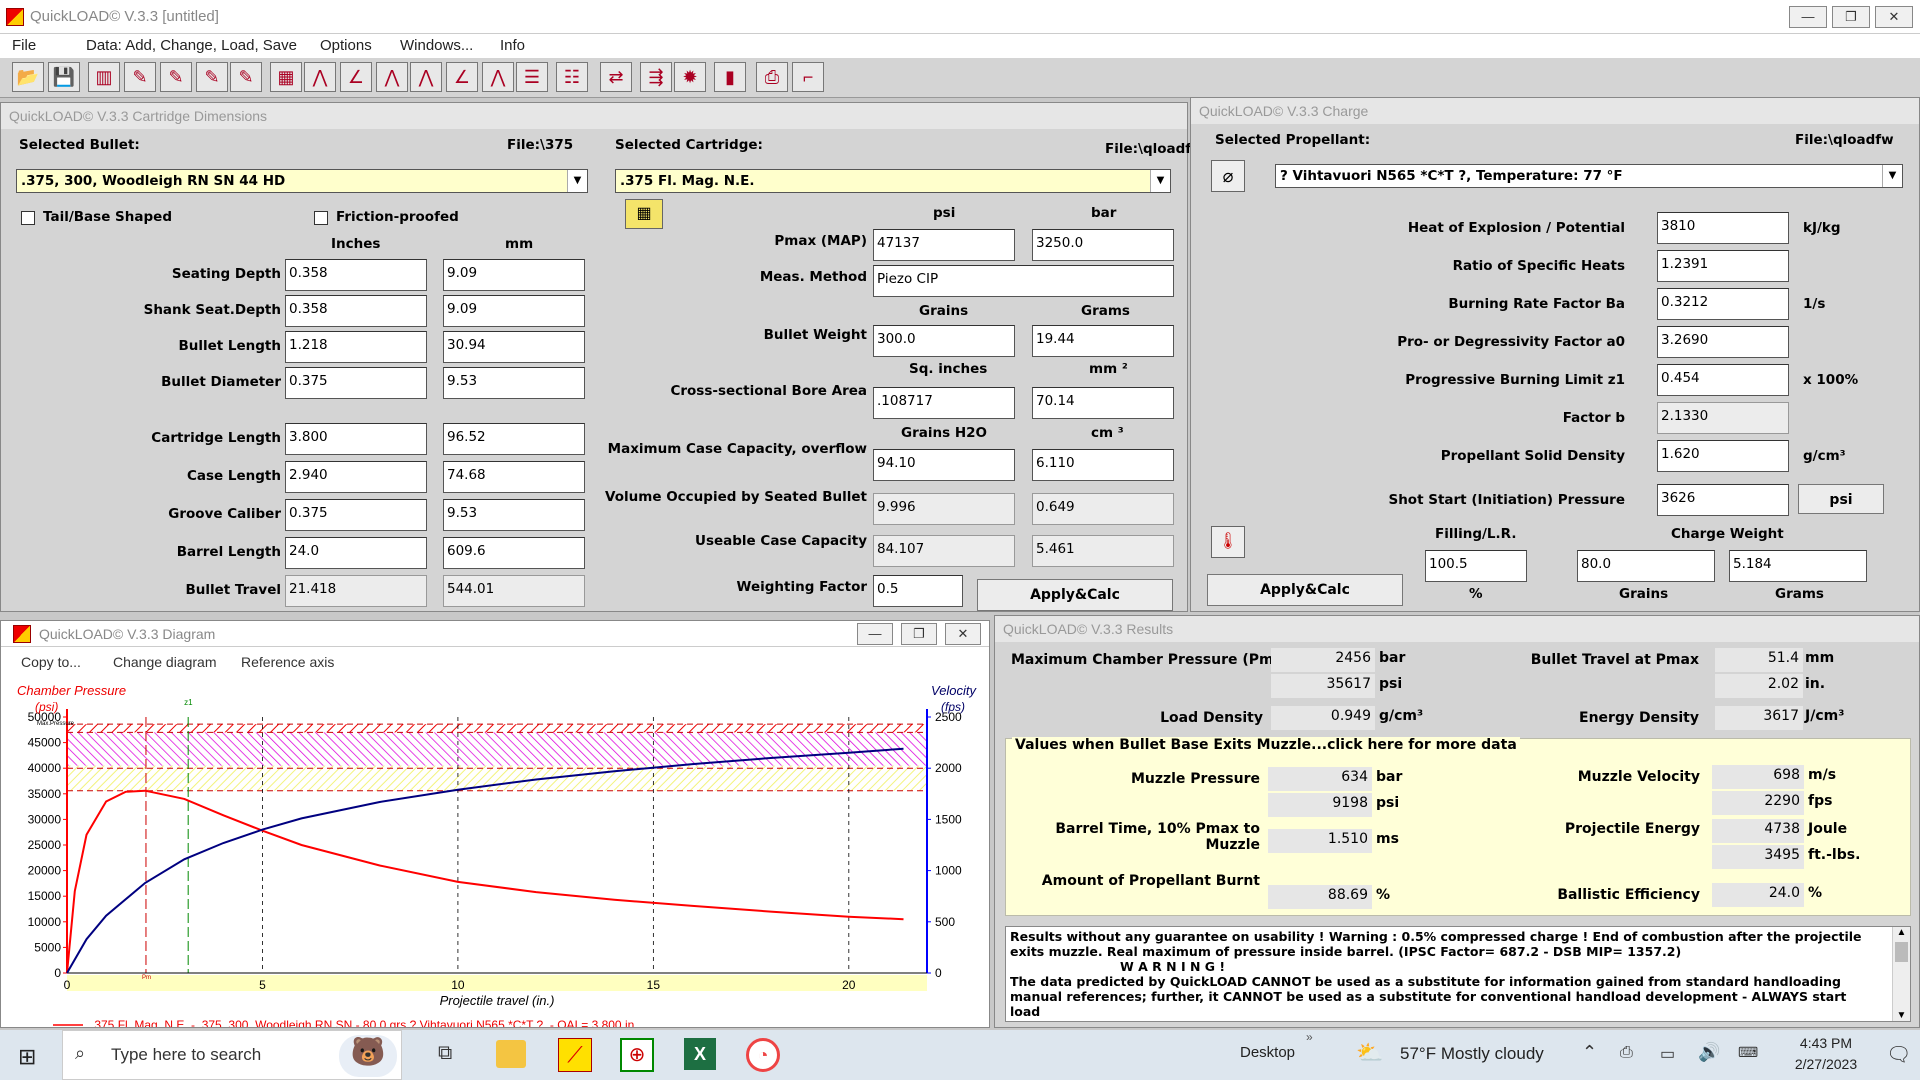  I want to click on excel-icon: X, so click(700, 1054).